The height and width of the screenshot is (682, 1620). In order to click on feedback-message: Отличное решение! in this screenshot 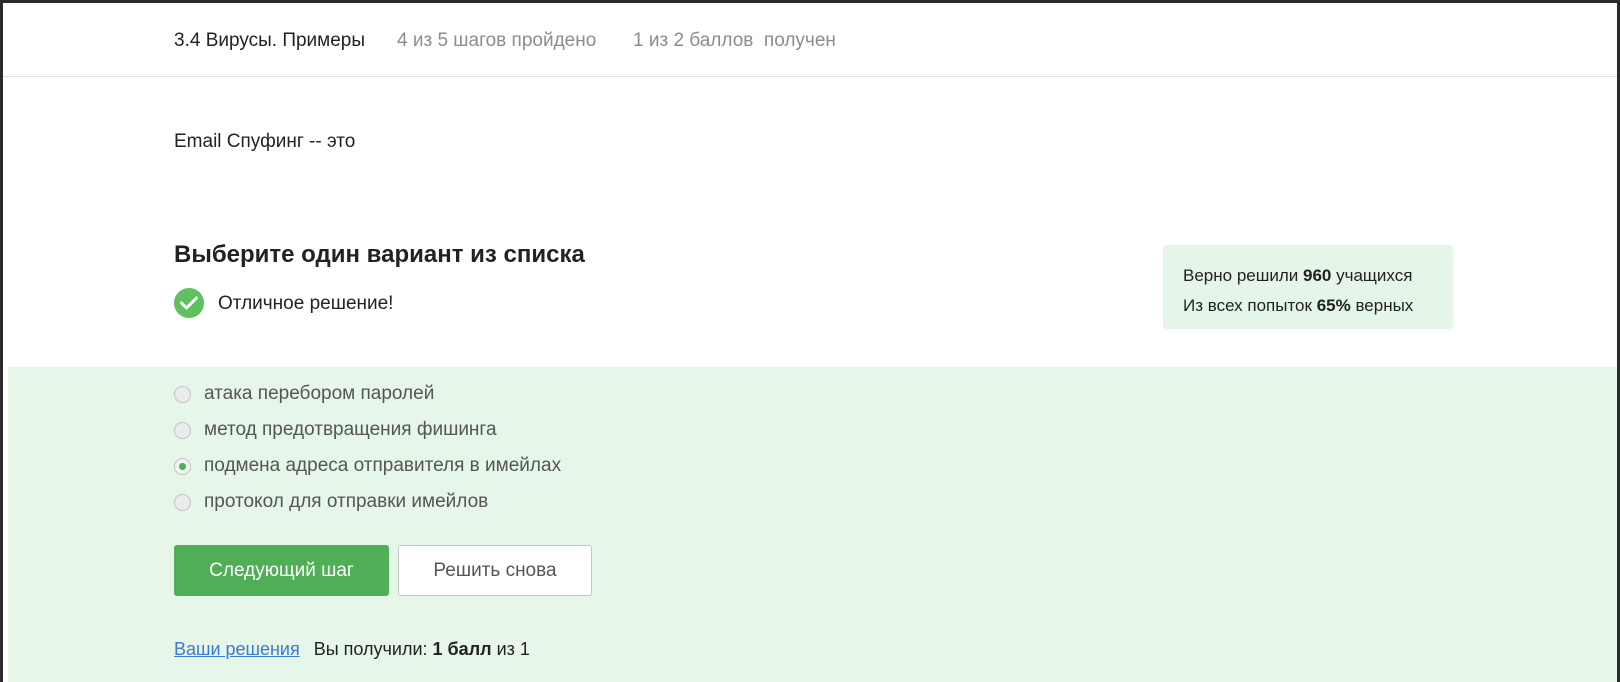, I will do `click(306, 303)`.